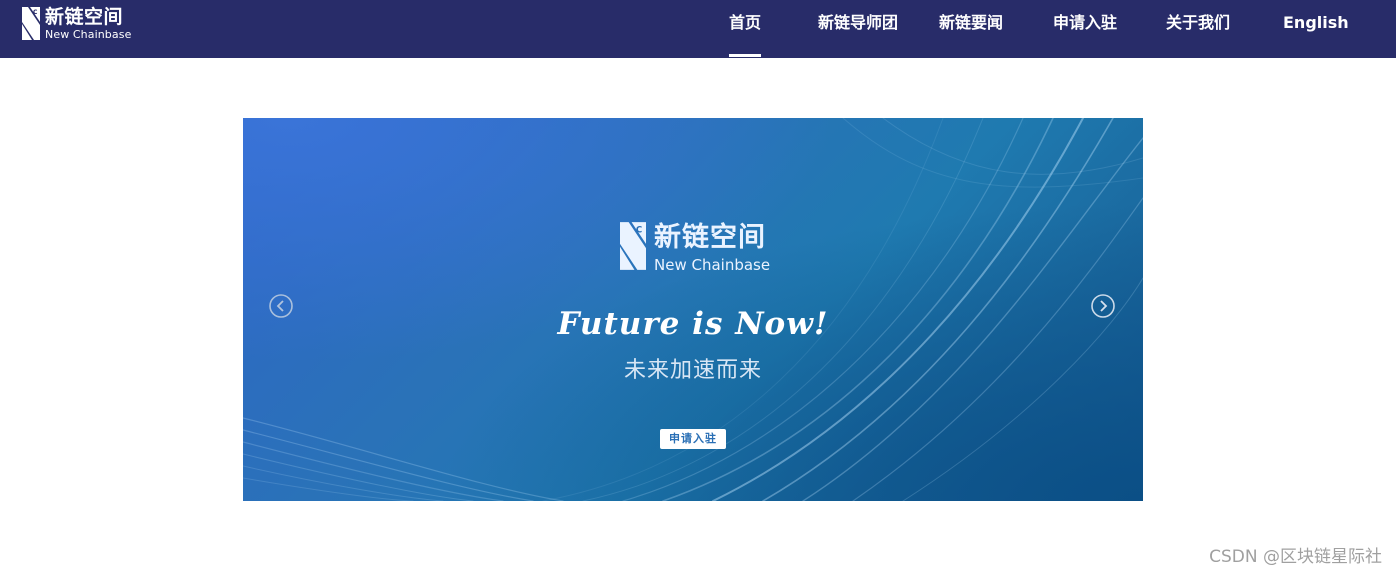 This screenshot has height=577, width=1396. Describe the element at coordinates (858, 24) in the screenshot. I see `nav-item-mentors: 新链导师团` at that location.